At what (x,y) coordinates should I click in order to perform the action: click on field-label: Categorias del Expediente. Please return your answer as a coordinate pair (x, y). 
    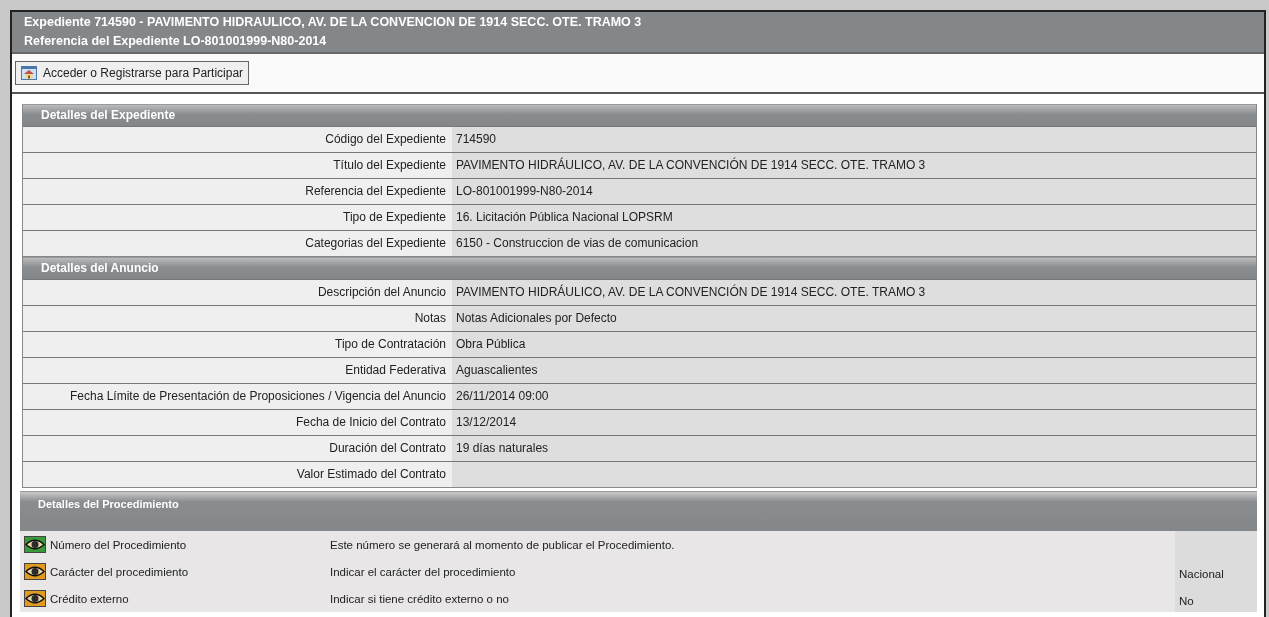
    Looking at the image, I should click on (375, 243).